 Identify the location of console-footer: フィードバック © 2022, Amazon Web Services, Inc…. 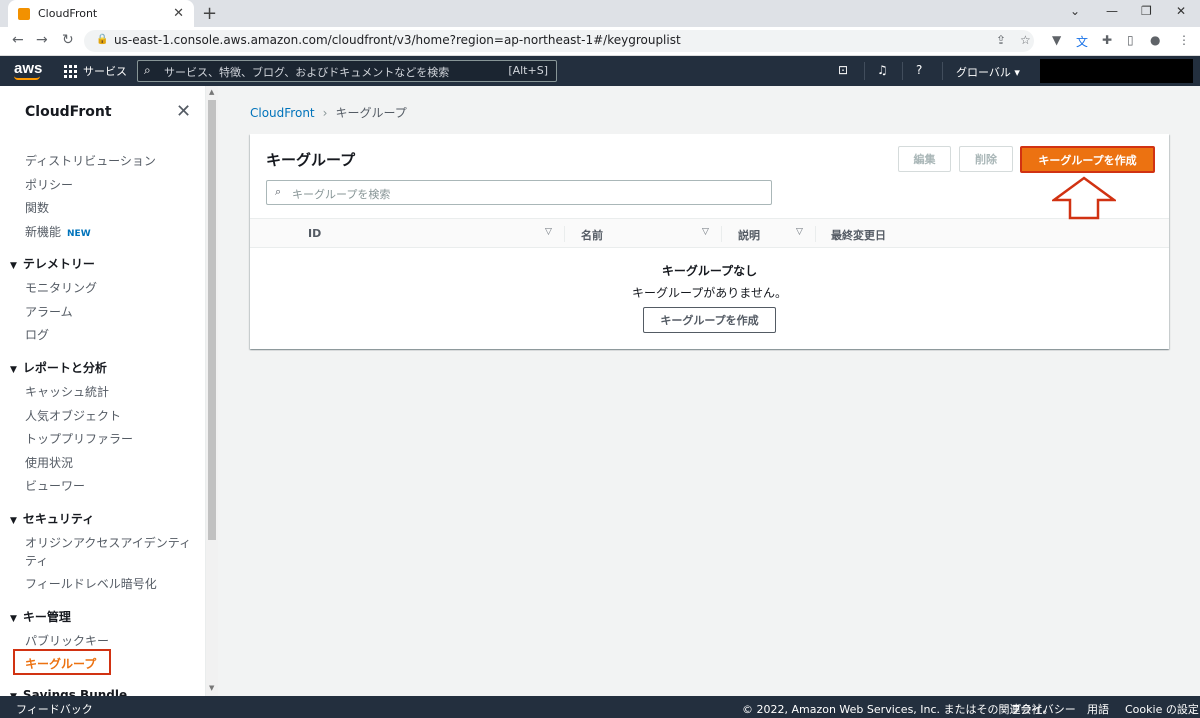
(600, 707).